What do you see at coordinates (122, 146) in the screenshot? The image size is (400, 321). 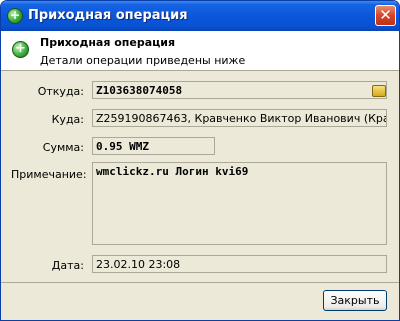 I see `amount-value: 0.95 WMZ` at bounding box center [122, 146].